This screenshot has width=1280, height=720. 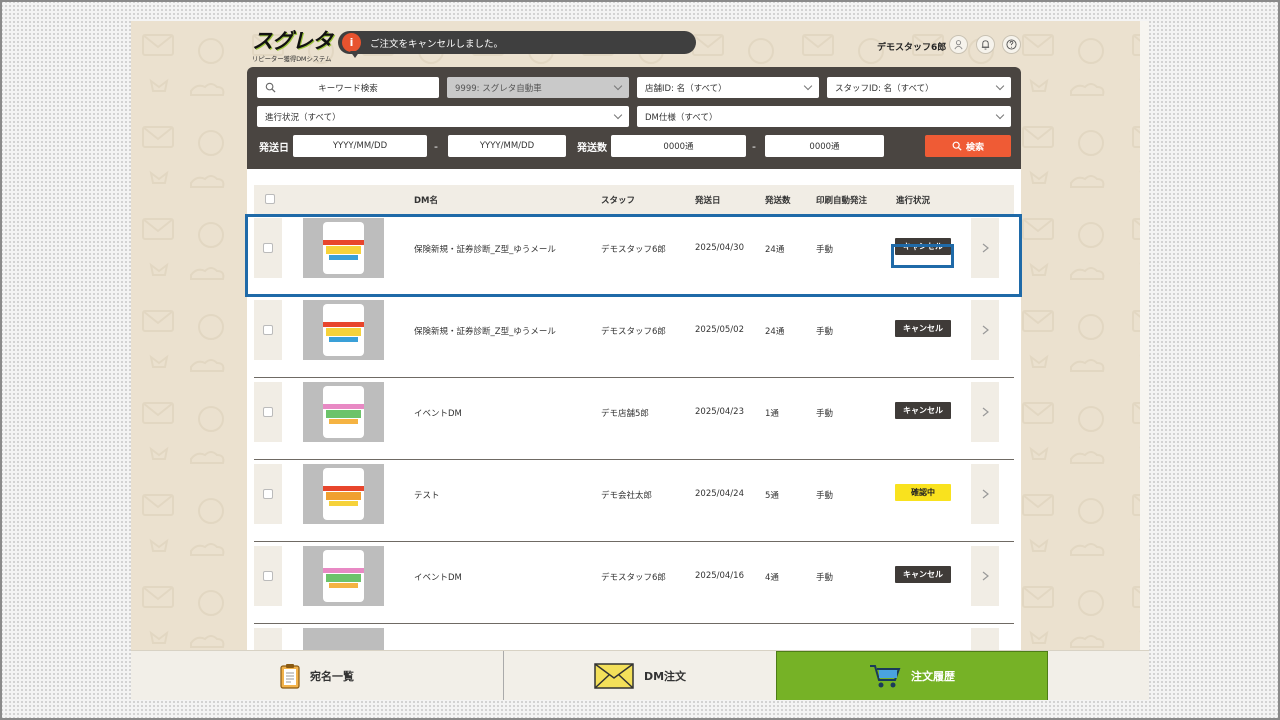 I want to click on row-ship-date: 2025/04/24, so click(x=719, y=494).